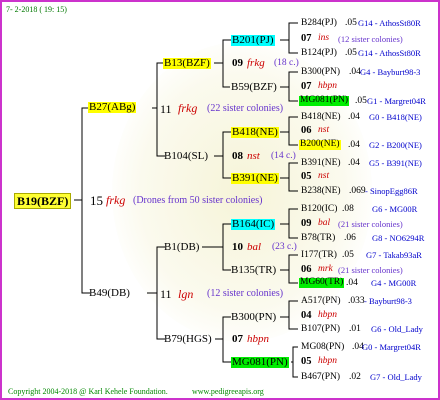 The width and height of the screenshot is (440, 400). What do you see at coordinates (327, 86) in the screenshot?
I see `g3-b-code: hbpn` at bounding box center [327, 86].